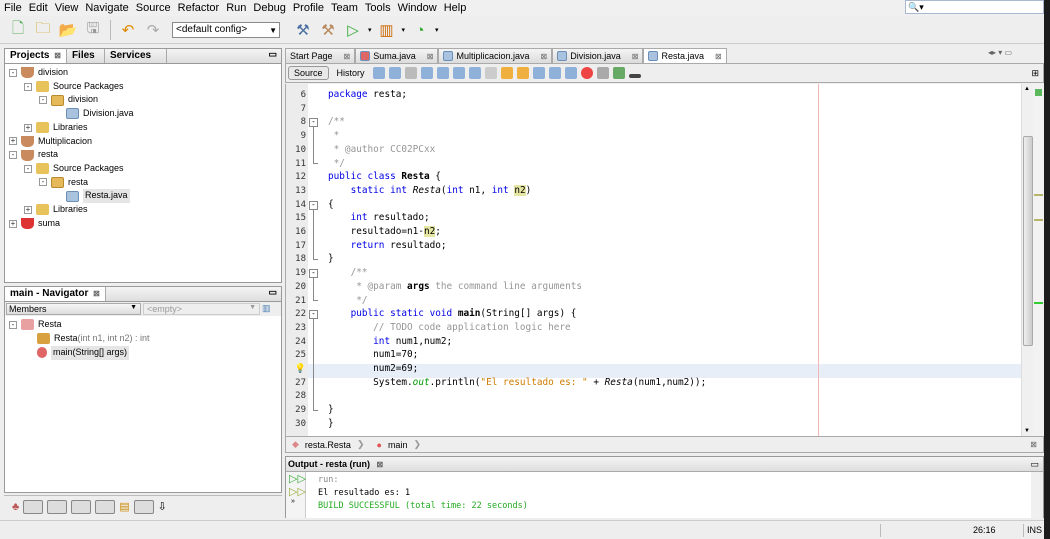 This screenshot has height=539, width=1050. Describe the element at coordinates (308, 8) in the screenshot. I see `menu-profile: Profile` at that location.